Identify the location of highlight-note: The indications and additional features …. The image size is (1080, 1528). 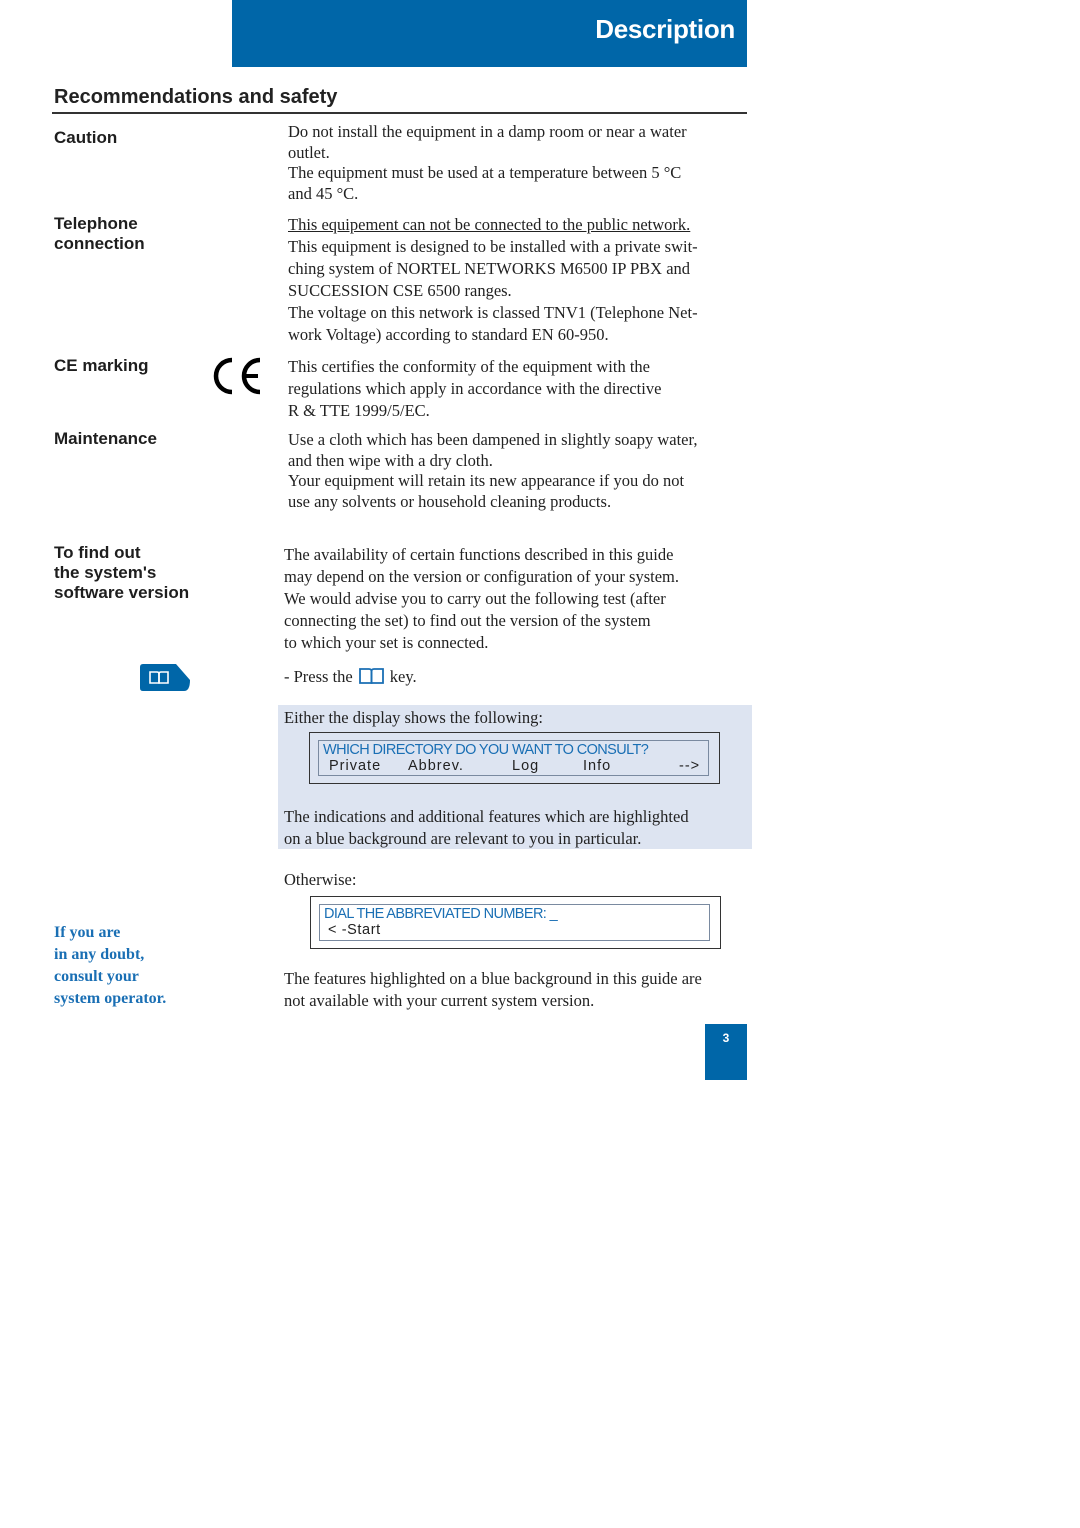
(486, 828).